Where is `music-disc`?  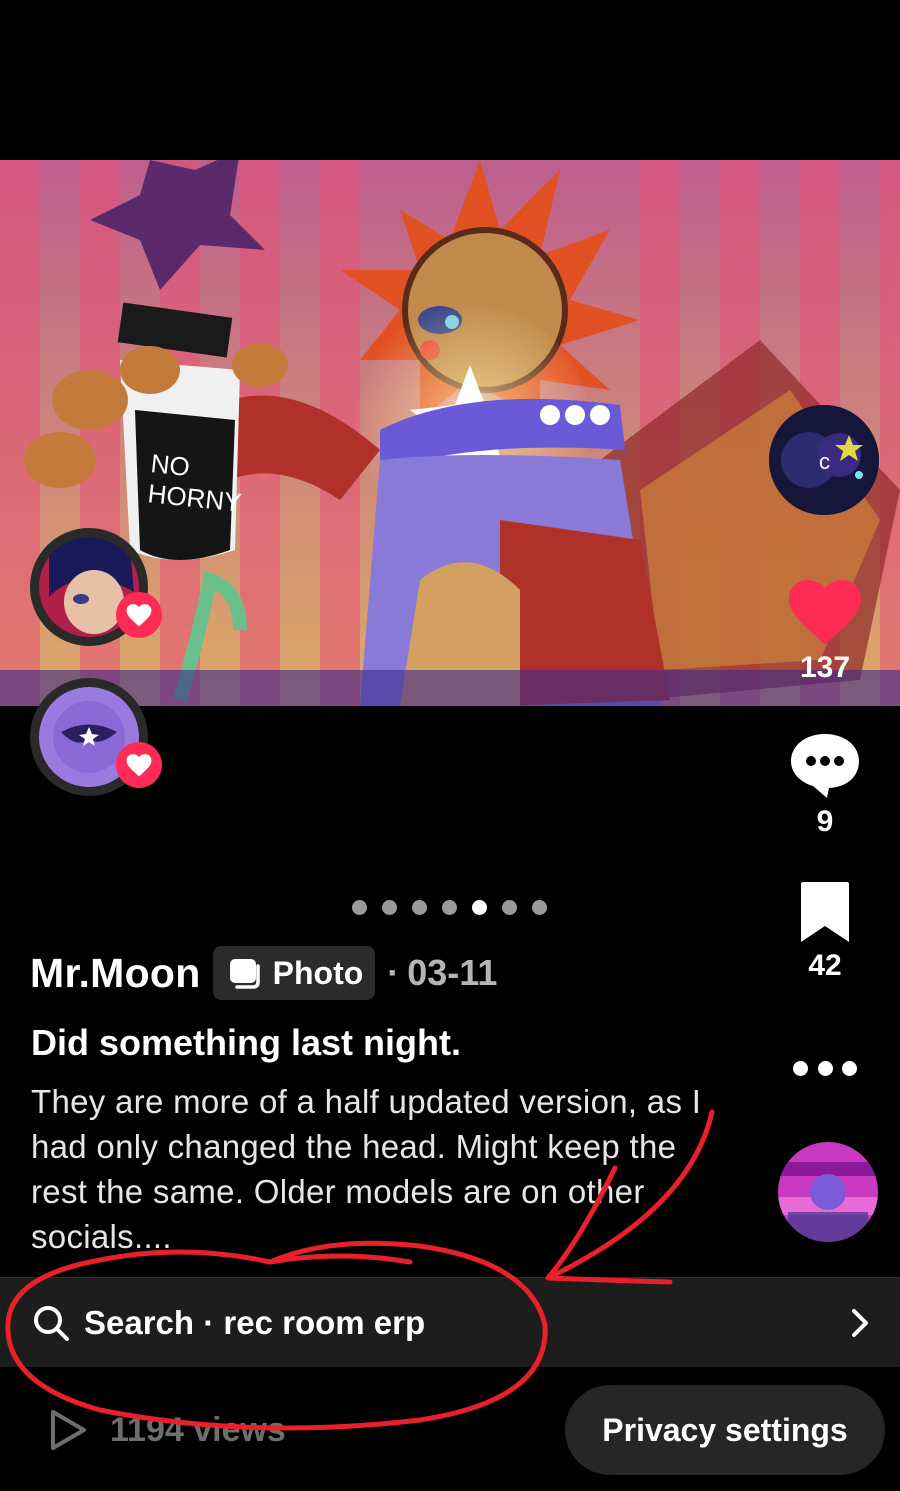 music-disc is located at coordinates (828, 1192).